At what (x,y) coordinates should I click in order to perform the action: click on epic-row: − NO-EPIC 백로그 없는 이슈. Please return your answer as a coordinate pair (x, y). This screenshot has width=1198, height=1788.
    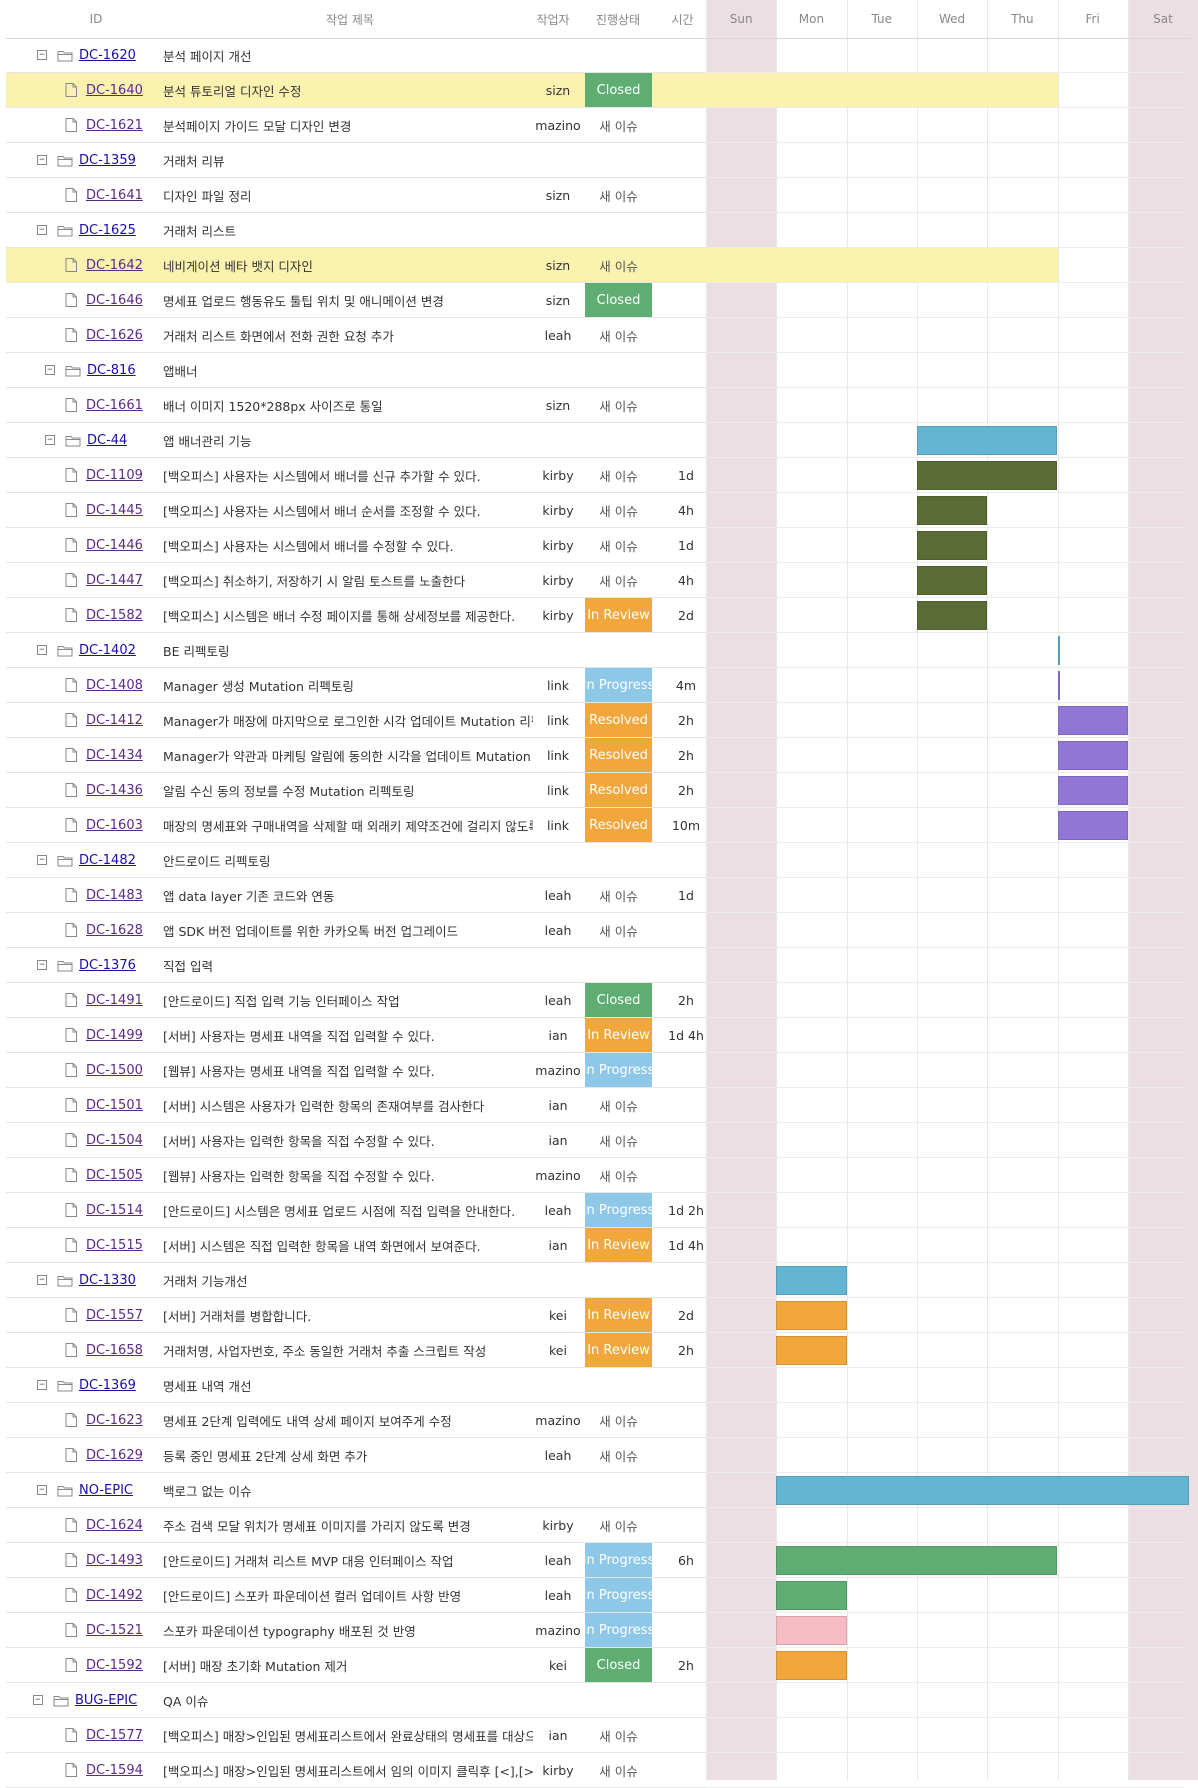
    Looking at the image, I should click on (356, 1490).